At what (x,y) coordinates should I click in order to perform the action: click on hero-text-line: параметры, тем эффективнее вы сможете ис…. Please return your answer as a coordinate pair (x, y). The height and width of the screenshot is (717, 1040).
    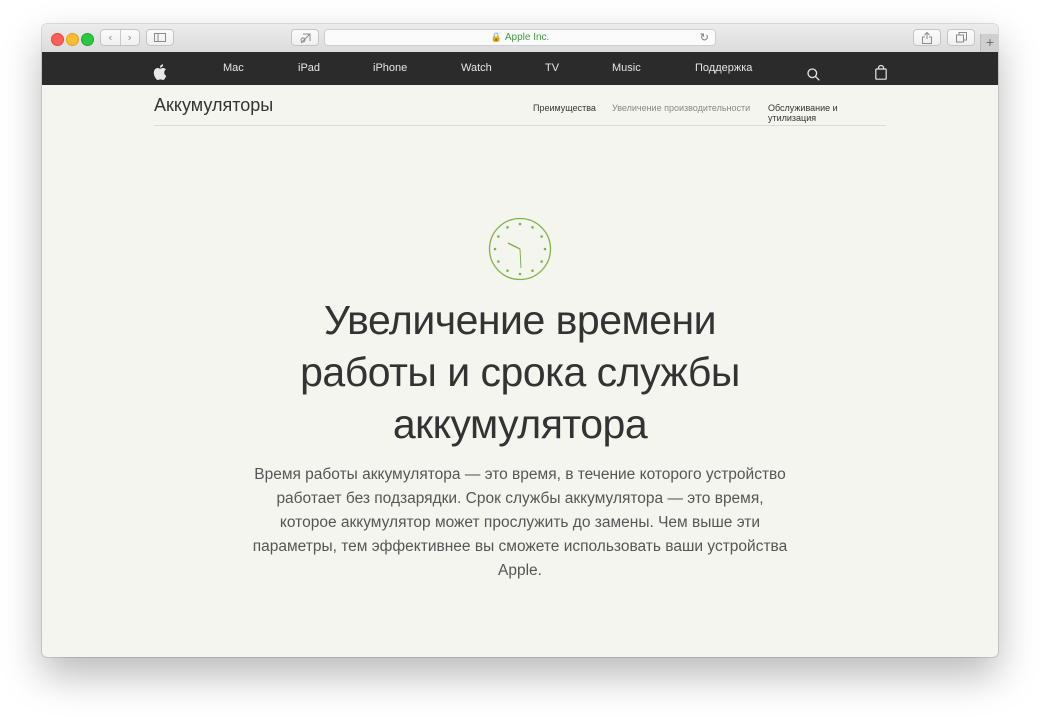
    Looking at the image, I should click on (520, 546).